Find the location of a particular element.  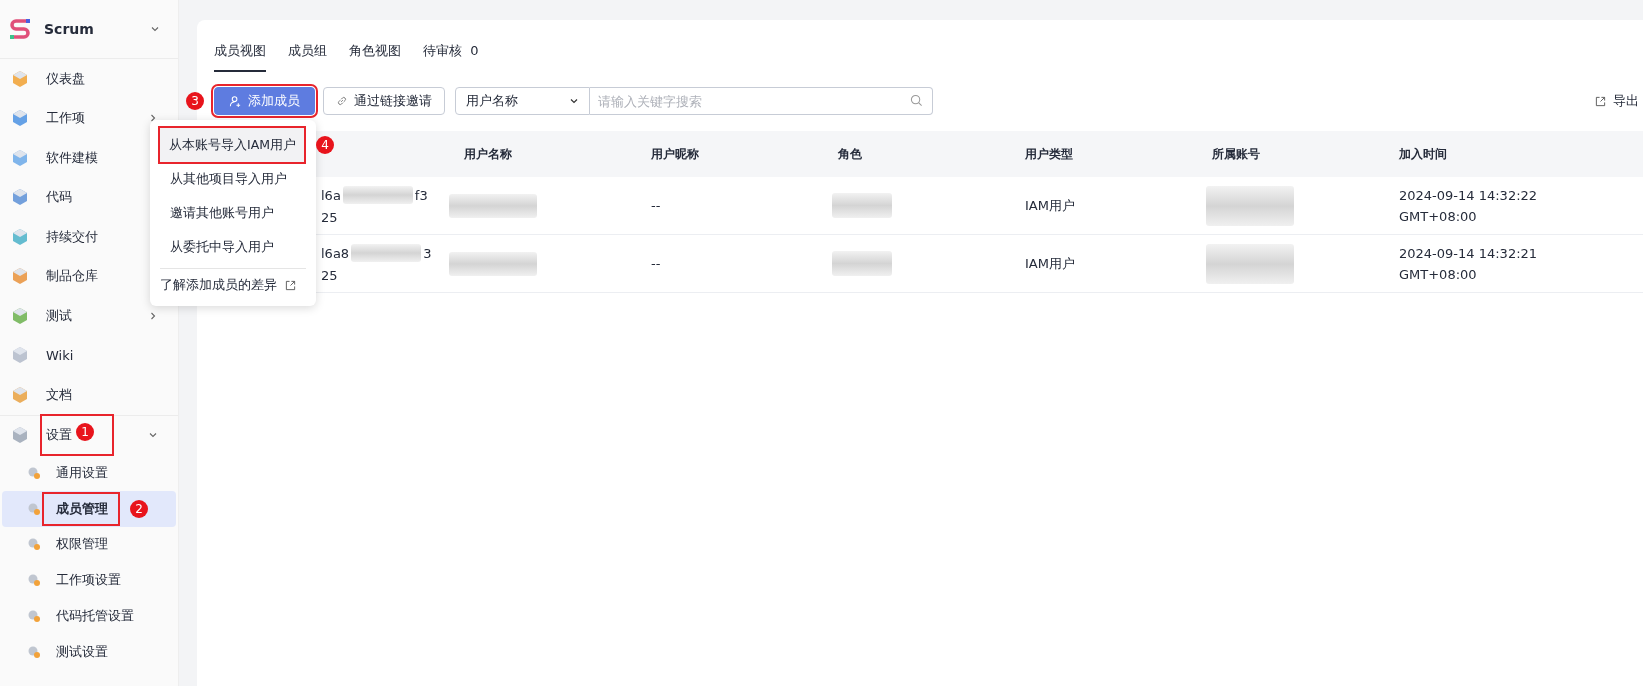

column-header: 角色 is located at coordinates (850, 154).